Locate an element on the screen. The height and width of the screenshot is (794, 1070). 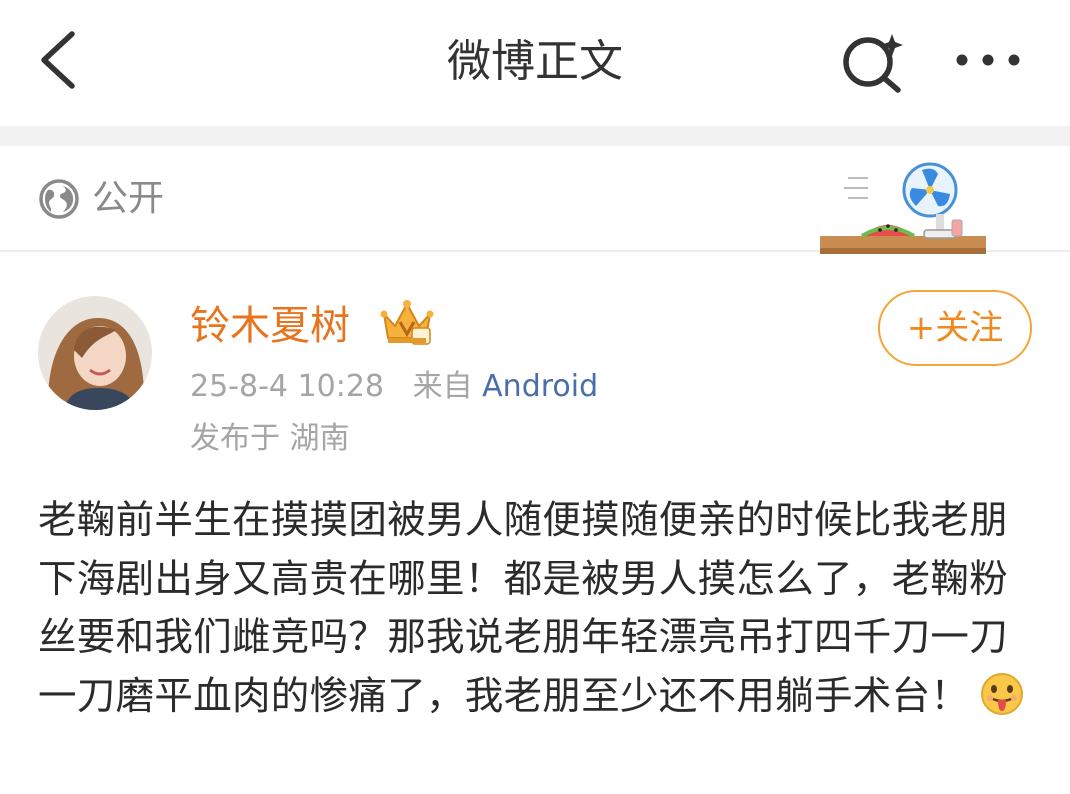
visibility-row: 公开 is located at coordinates (535, 200).